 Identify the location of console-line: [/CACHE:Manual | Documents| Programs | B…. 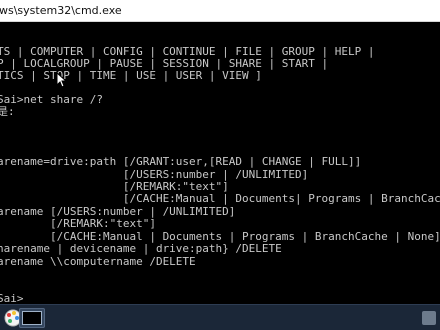
(281, 198).